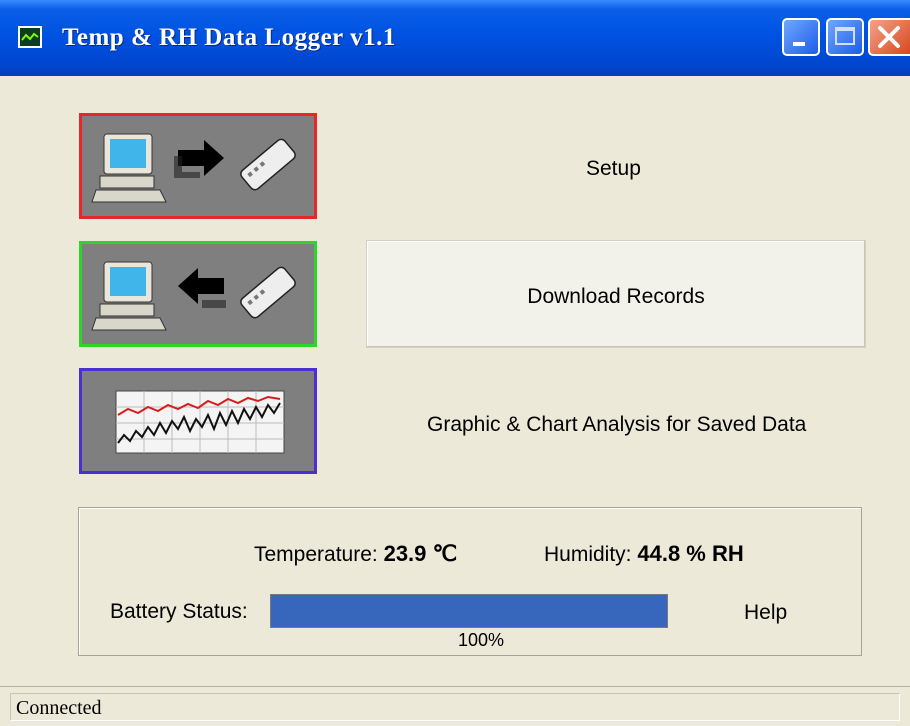 Image resolution: width=910 pixels, height=726 pixels. What do you see at coordinates (30, 37) in the screenshot?
I see `app-icon` at bounding box center [30, 37].